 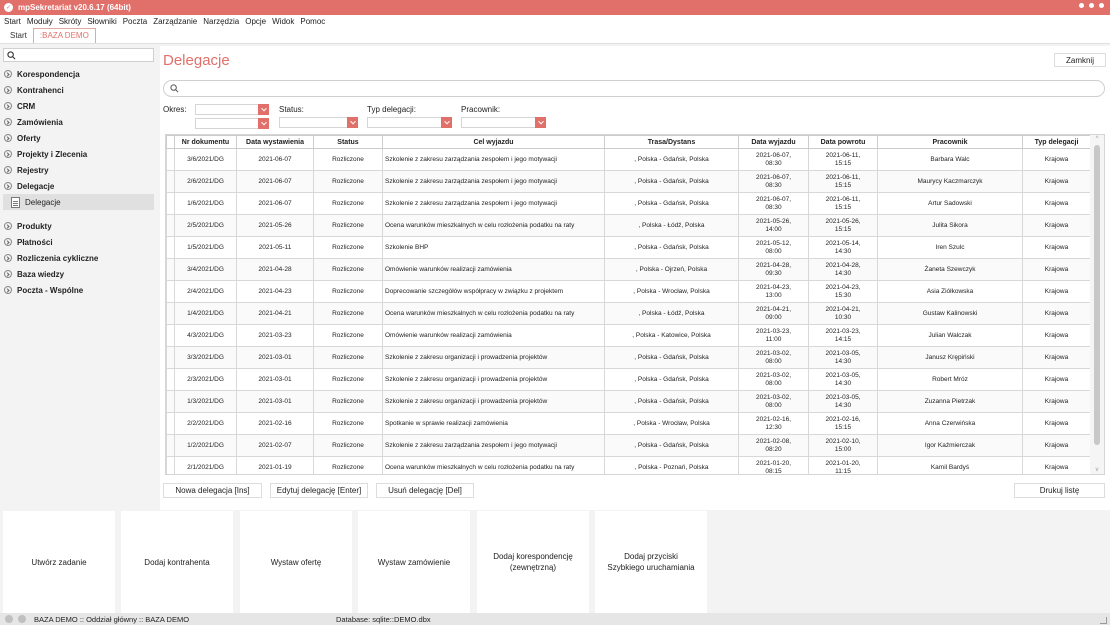 What do you see at coordinates (78, 154) in the screenshot?
I see `sidebar-item-projekty: Projekty i Zlecenia` at bounding box center [78, 154].